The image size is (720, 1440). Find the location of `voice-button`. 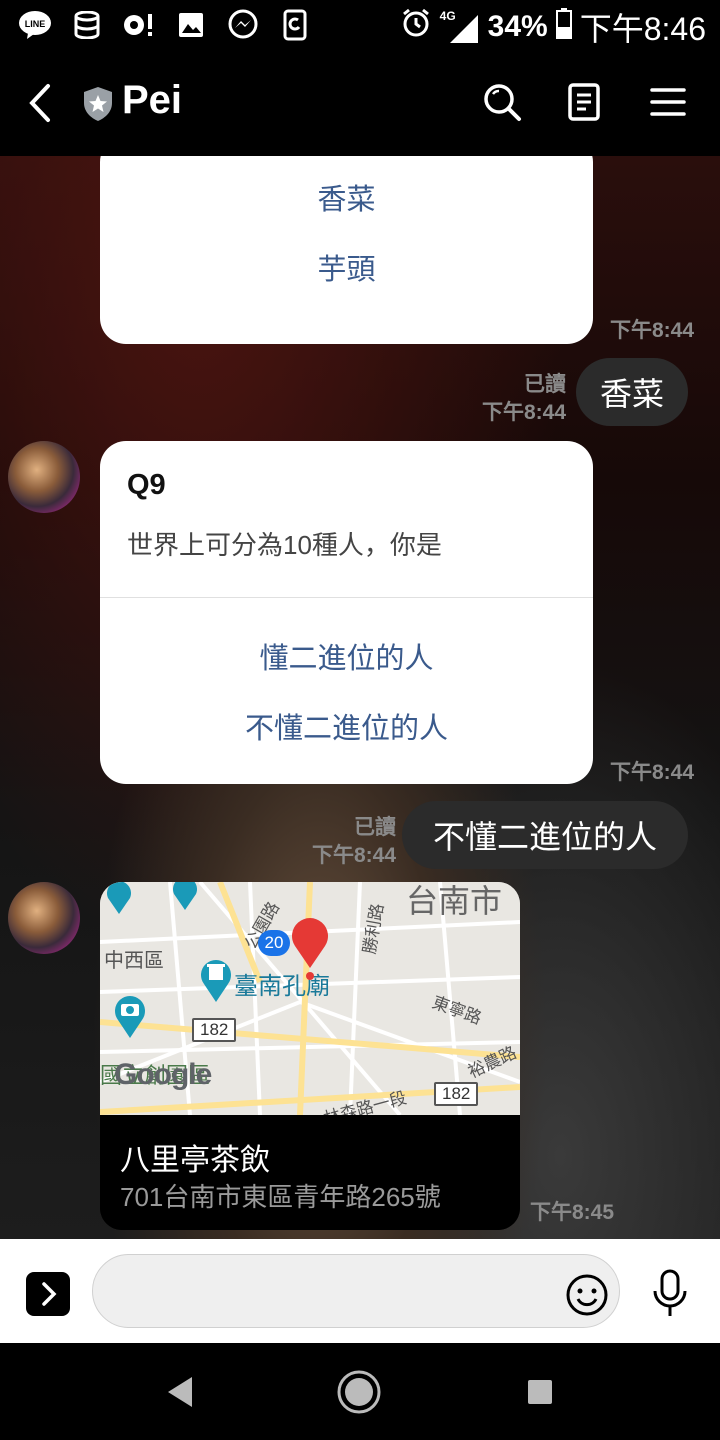

voice-button is located at coordinates (670, 1294).